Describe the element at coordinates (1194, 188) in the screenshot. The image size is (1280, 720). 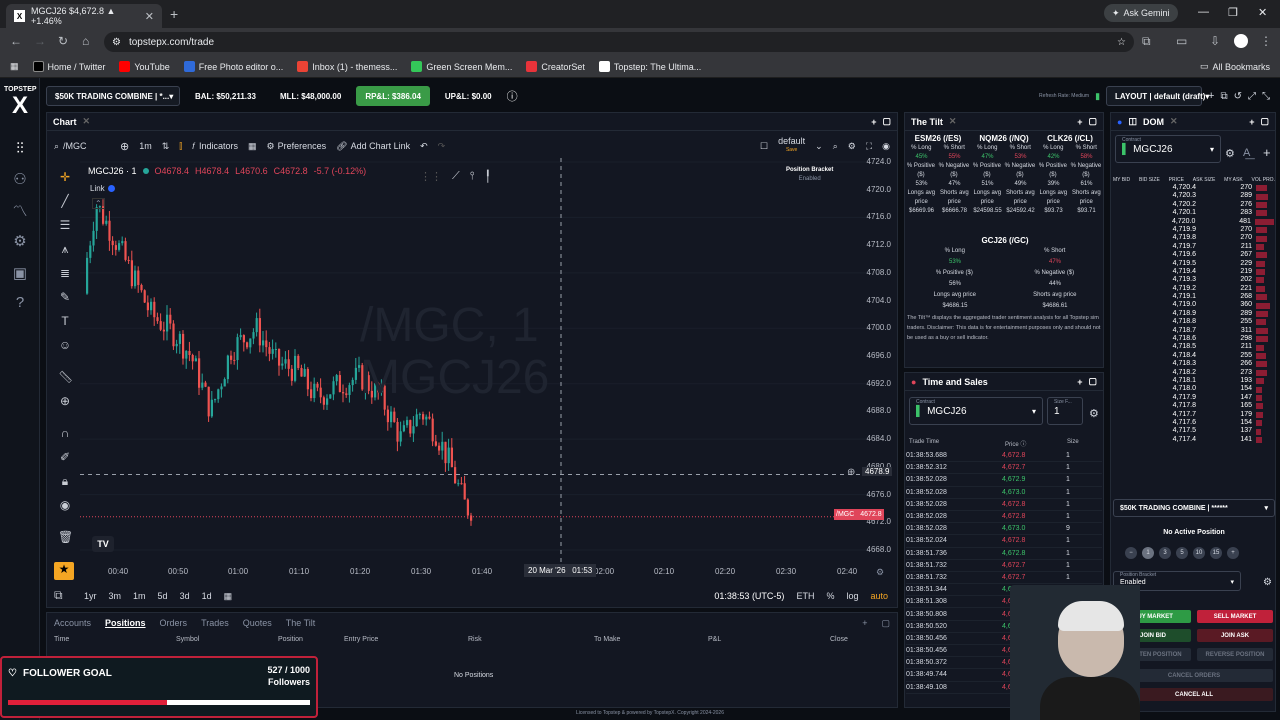
I see `dom-row: 4,720.4 270` at that location.